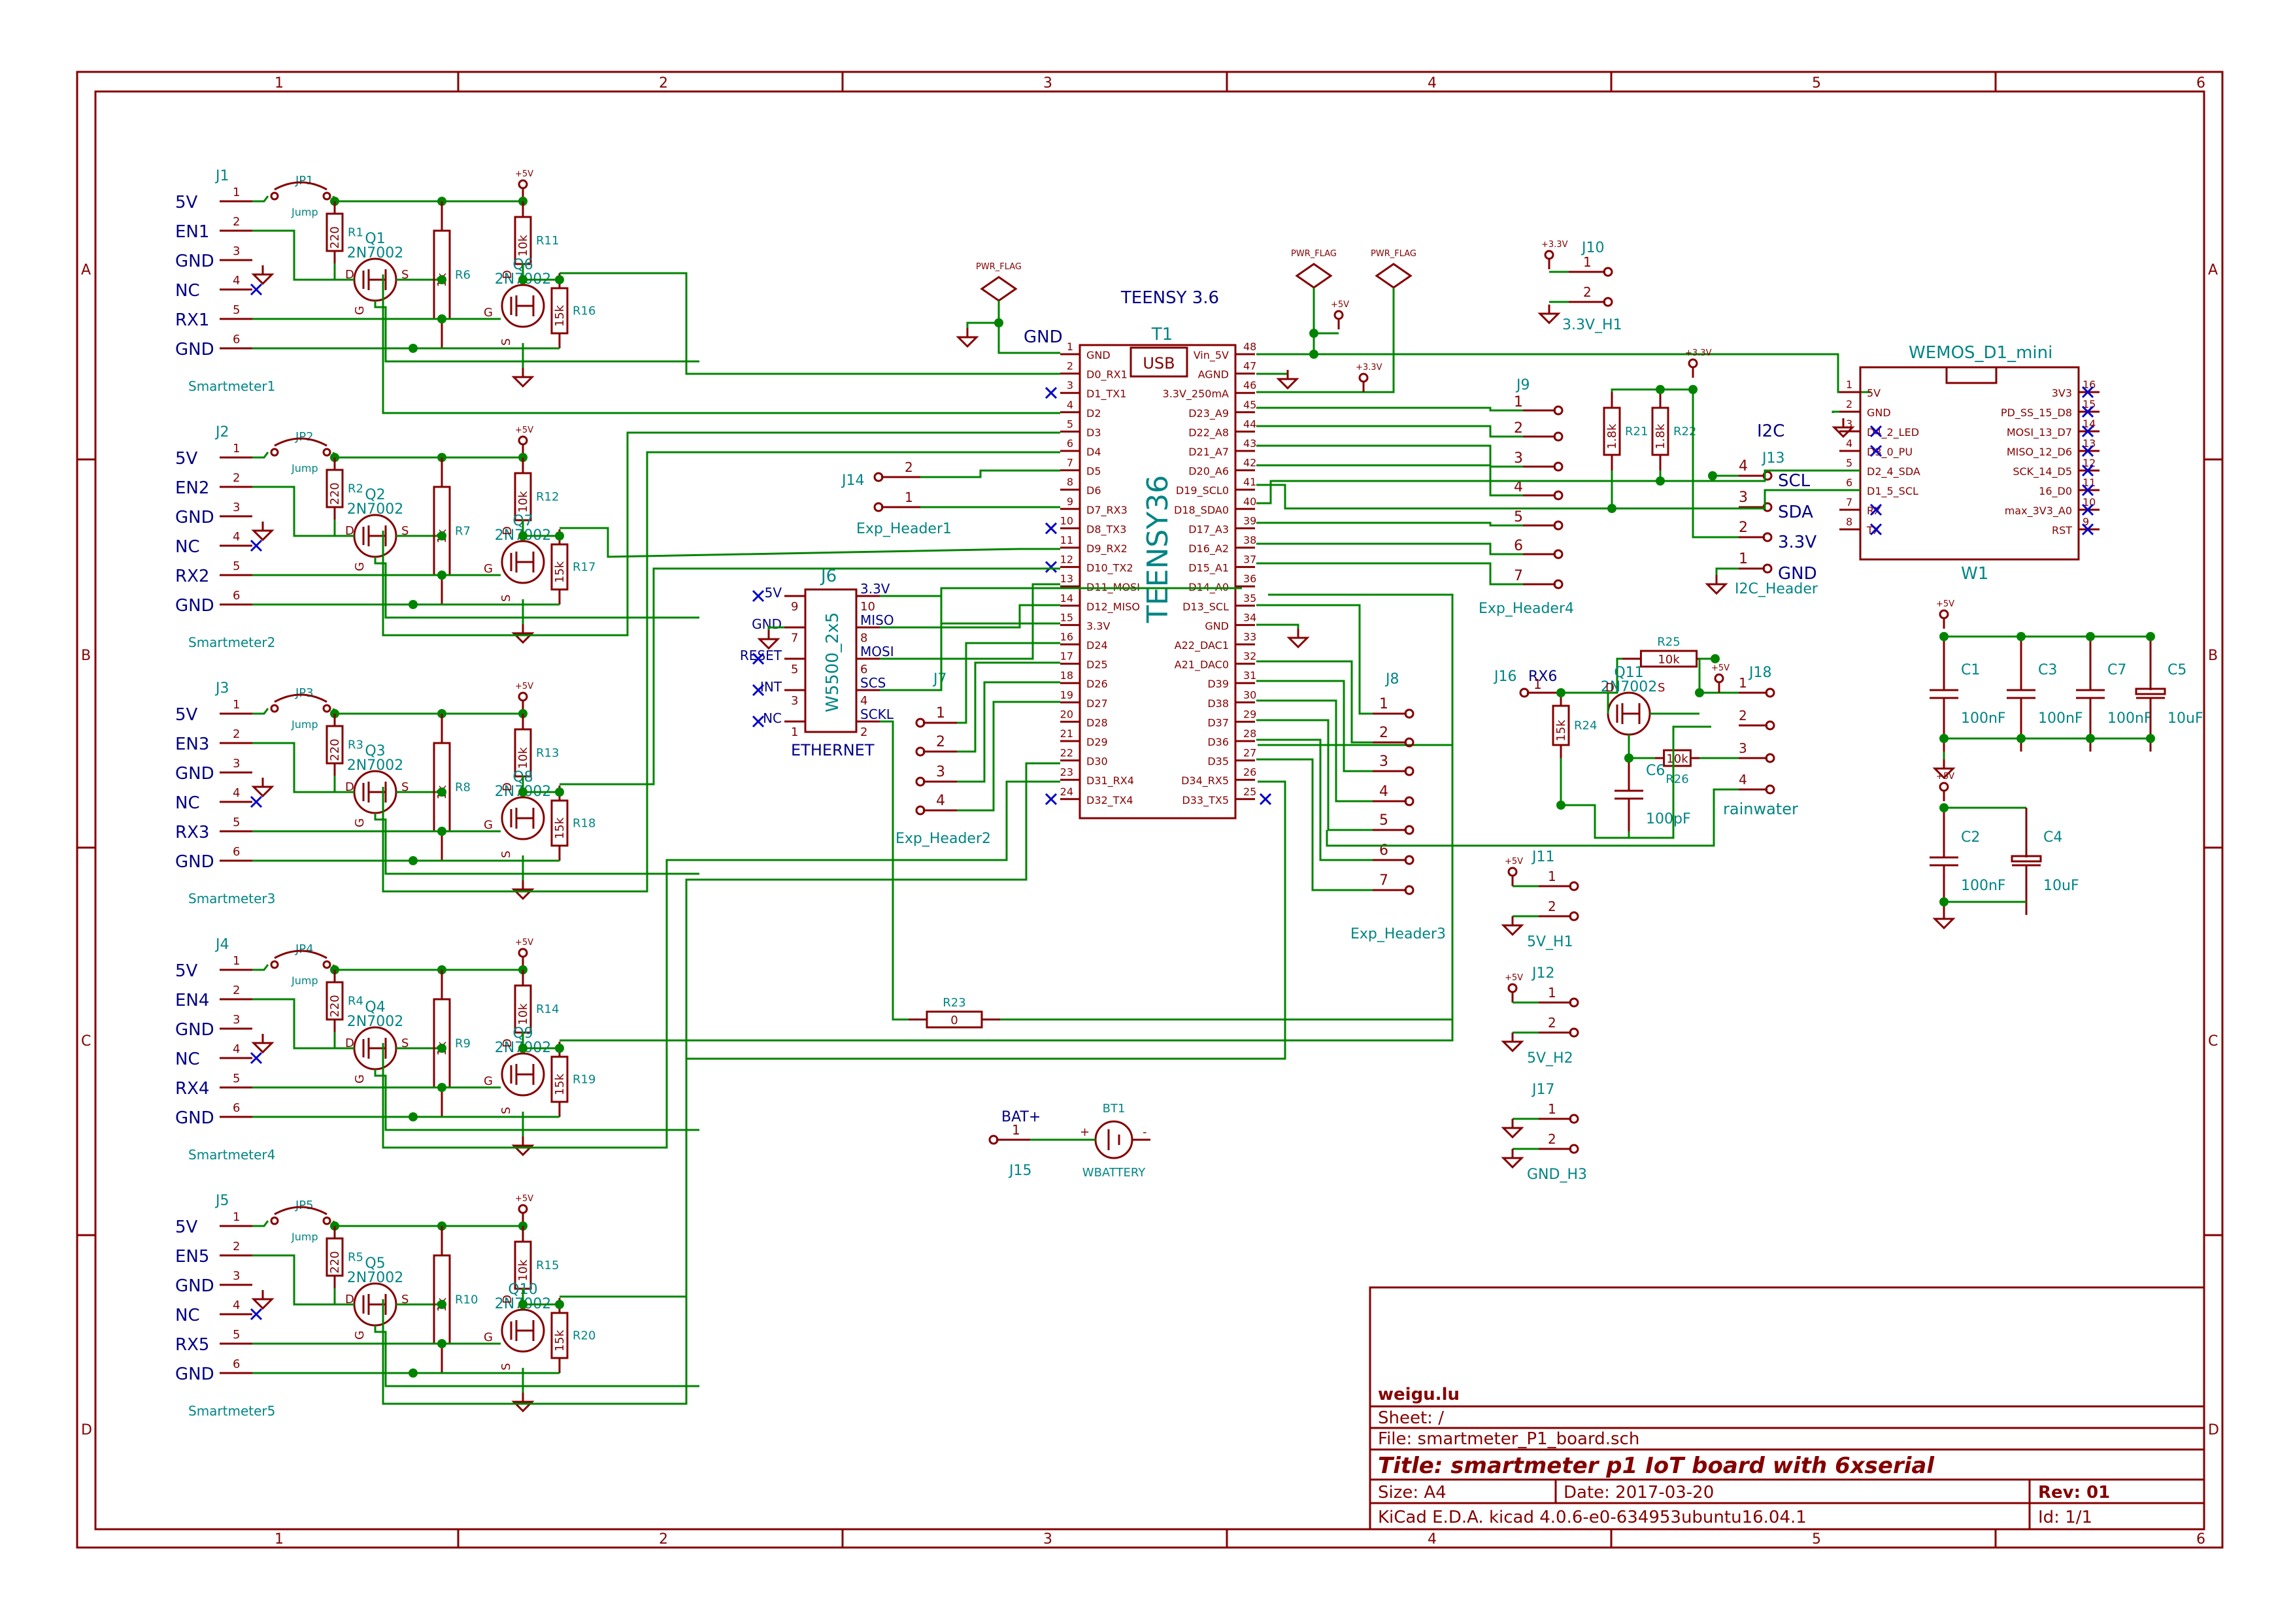  What do you see at coordinates (1677, 779) in the screenshot?
I see `resistor-ref: R26` at bounding box center [1677, 779].